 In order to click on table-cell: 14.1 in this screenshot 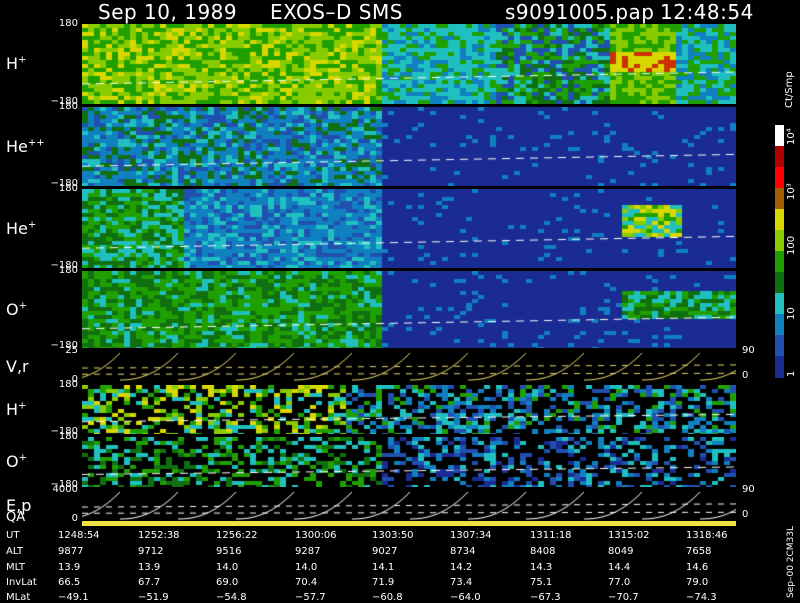, I will do `click(383, 567)`.